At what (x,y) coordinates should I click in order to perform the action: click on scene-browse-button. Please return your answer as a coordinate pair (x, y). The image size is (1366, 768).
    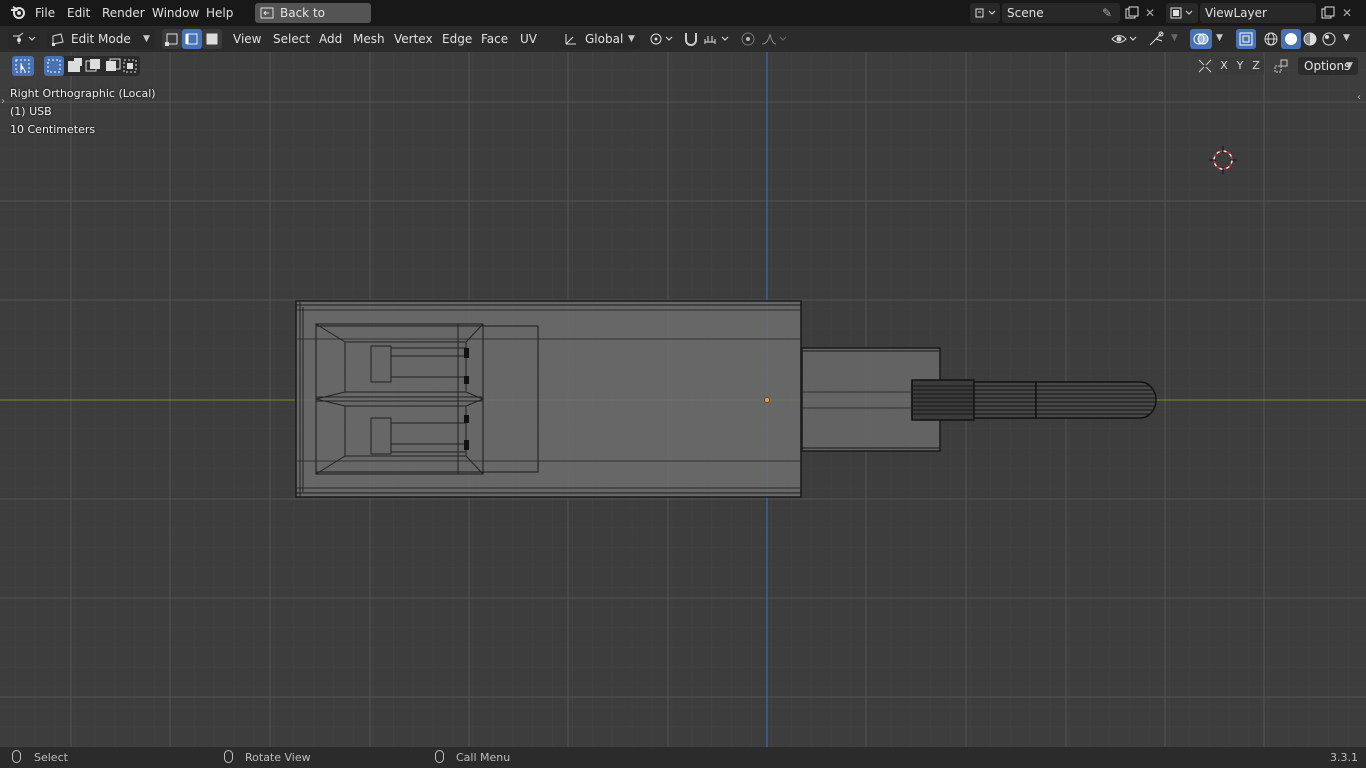
    Looking at the image, I should click on (985, 13).